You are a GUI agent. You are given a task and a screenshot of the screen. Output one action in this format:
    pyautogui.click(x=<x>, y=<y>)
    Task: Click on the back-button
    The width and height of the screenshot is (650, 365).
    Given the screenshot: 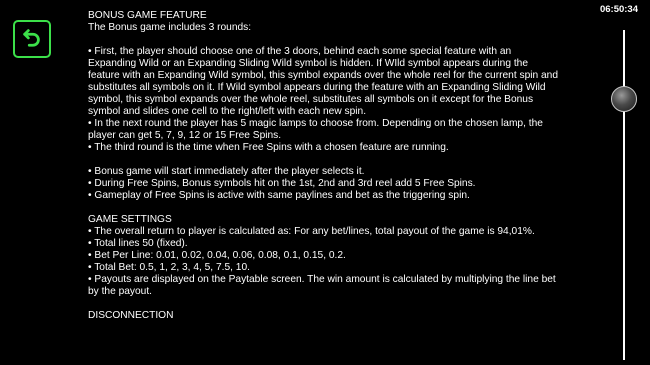 What is the action you would take?
    pyautogui.click(x=32, y=39)
    